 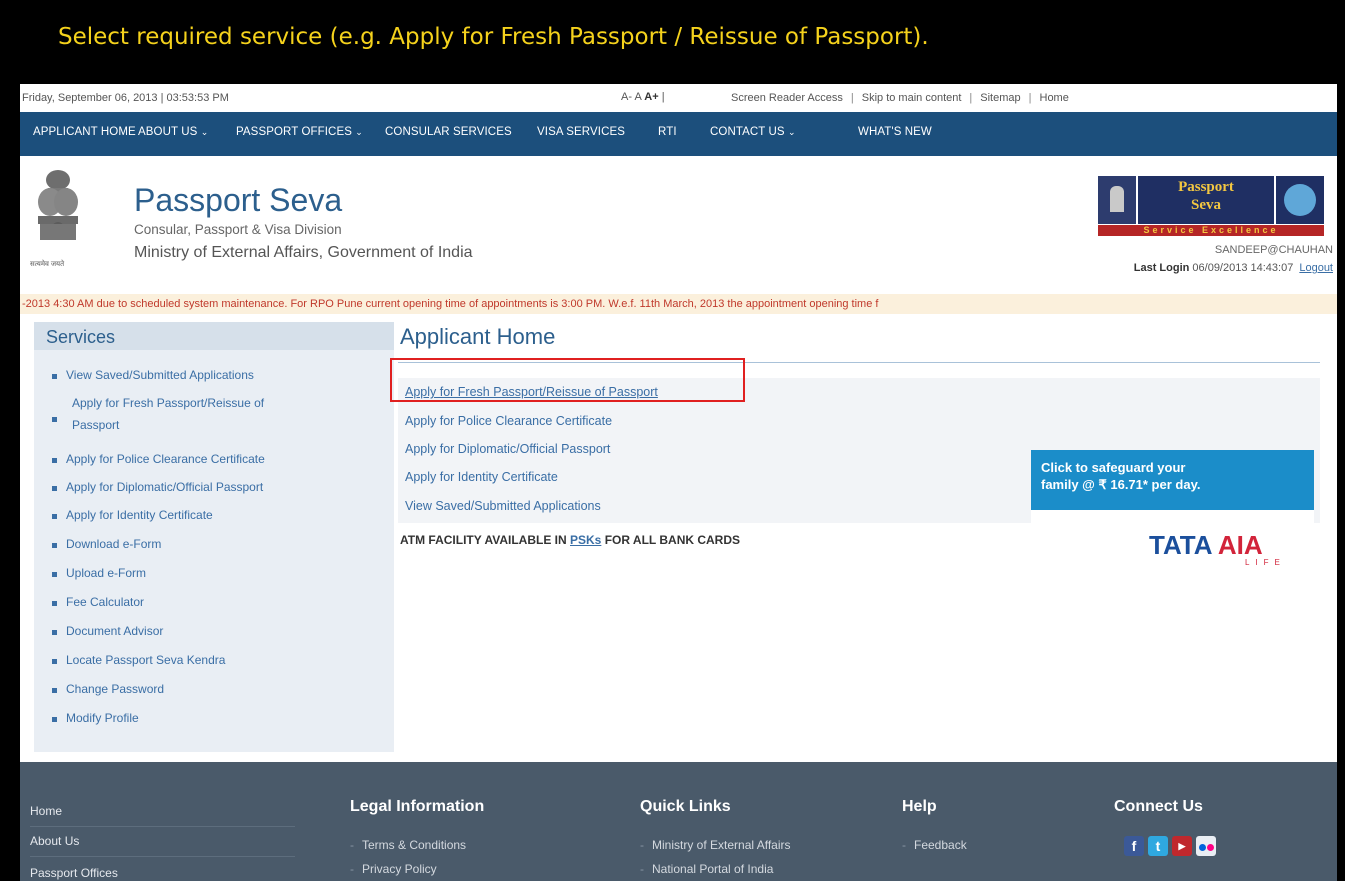 I want to click on national-emblem-icon, so click(x=58, y=205).